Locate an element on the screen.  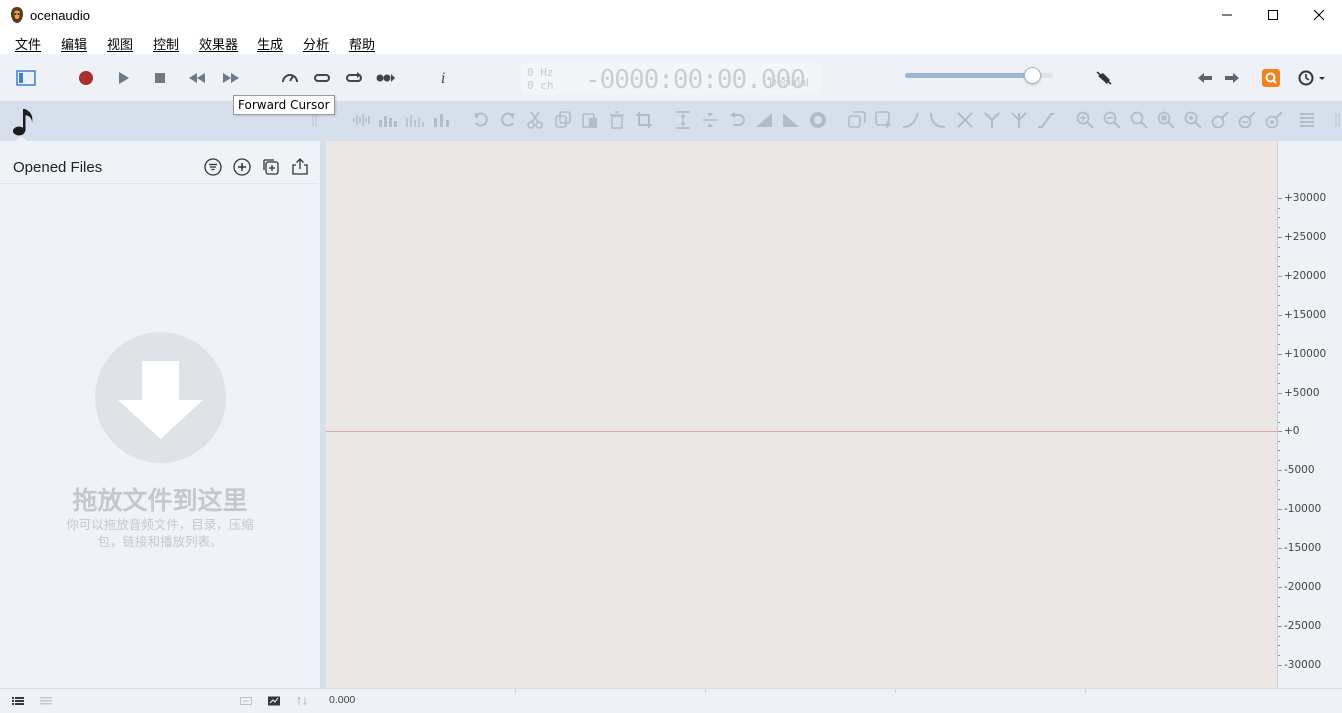
curve-icon is located at coordinates (910, 120).